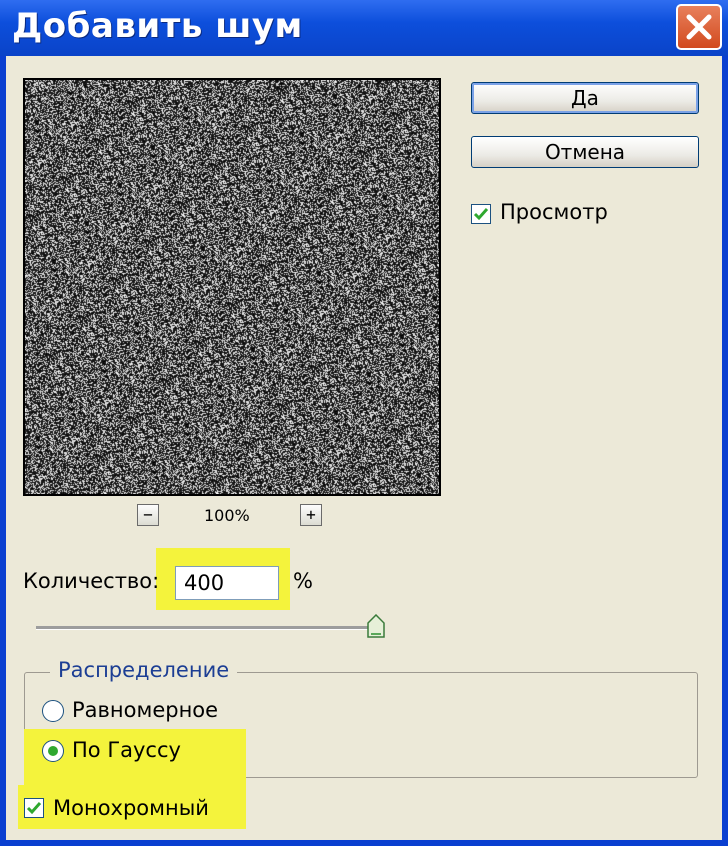  Describe the element at coordinates (206, 628) in the screenshot. I see `amount-slider-track` at that location.